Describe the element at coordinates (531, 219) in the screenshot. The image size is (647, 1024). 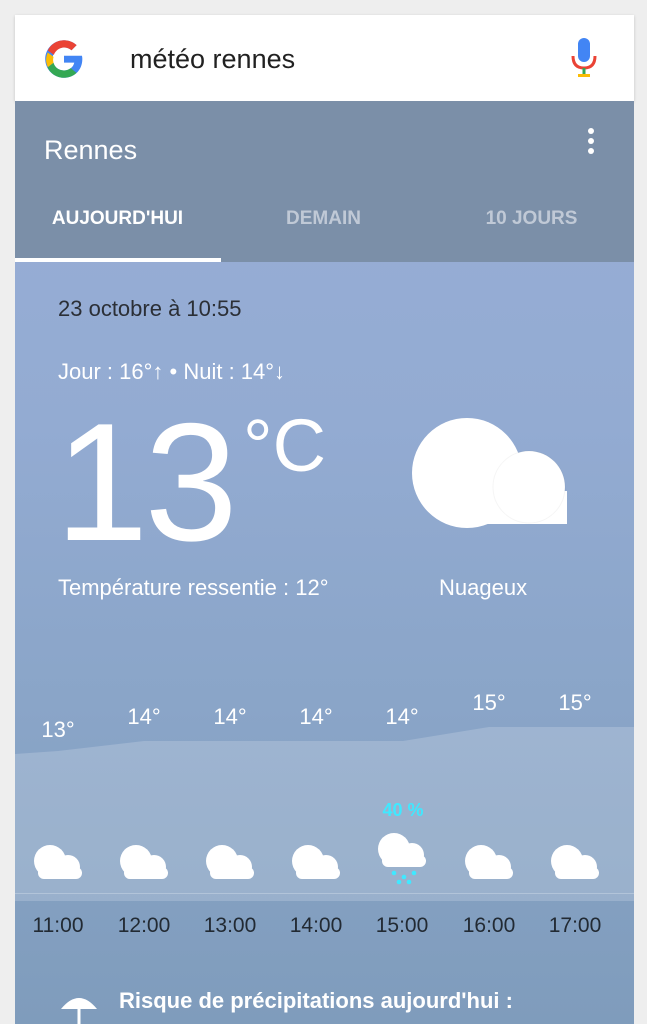
I see `tab-10-days: 10 JOURS` at that location.